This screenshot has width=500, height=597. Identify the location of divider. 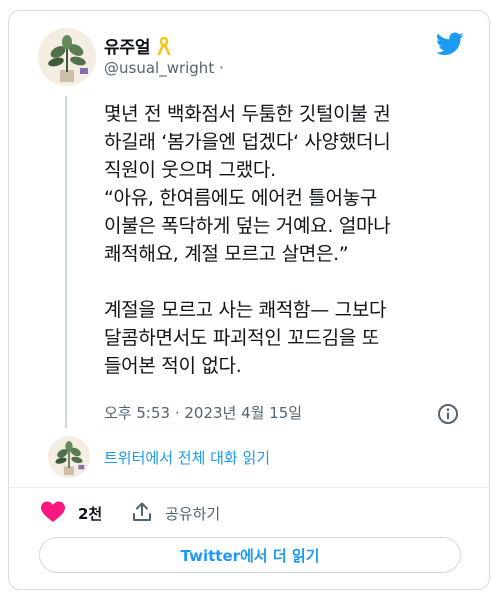
(249, 487).